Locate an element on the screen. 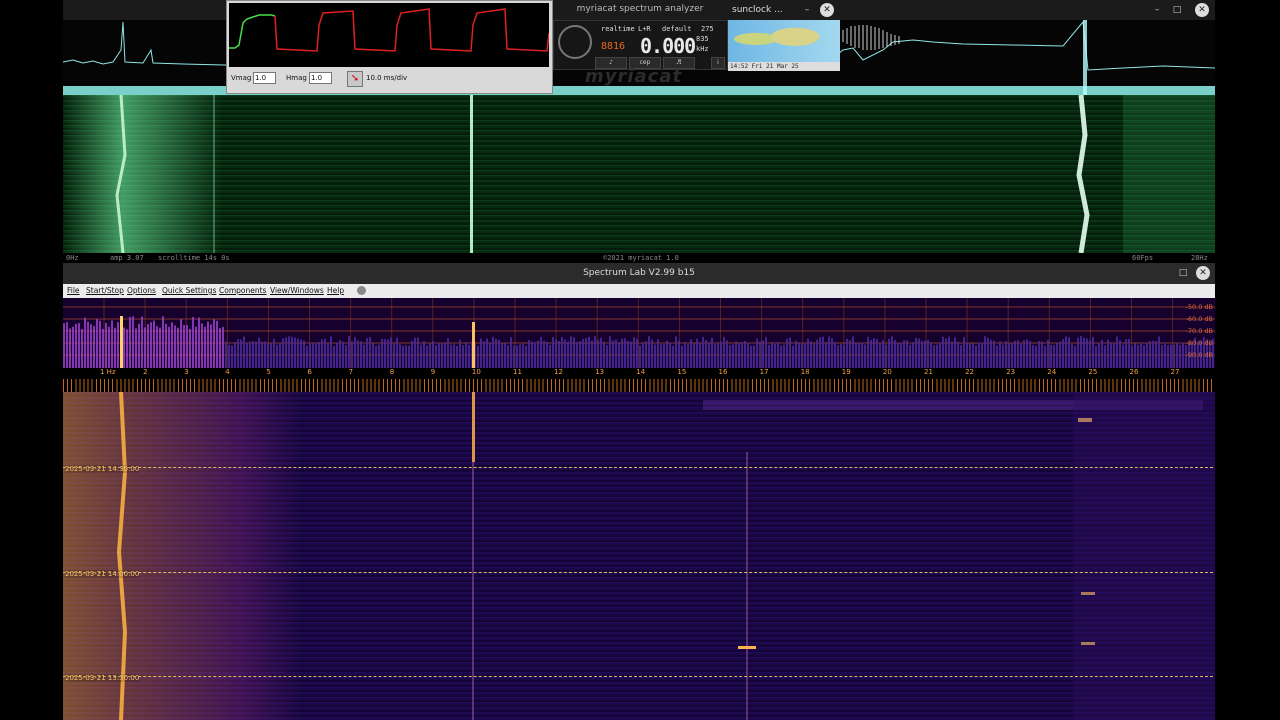  axis-label: 2 is located at coordinates (145, 372).